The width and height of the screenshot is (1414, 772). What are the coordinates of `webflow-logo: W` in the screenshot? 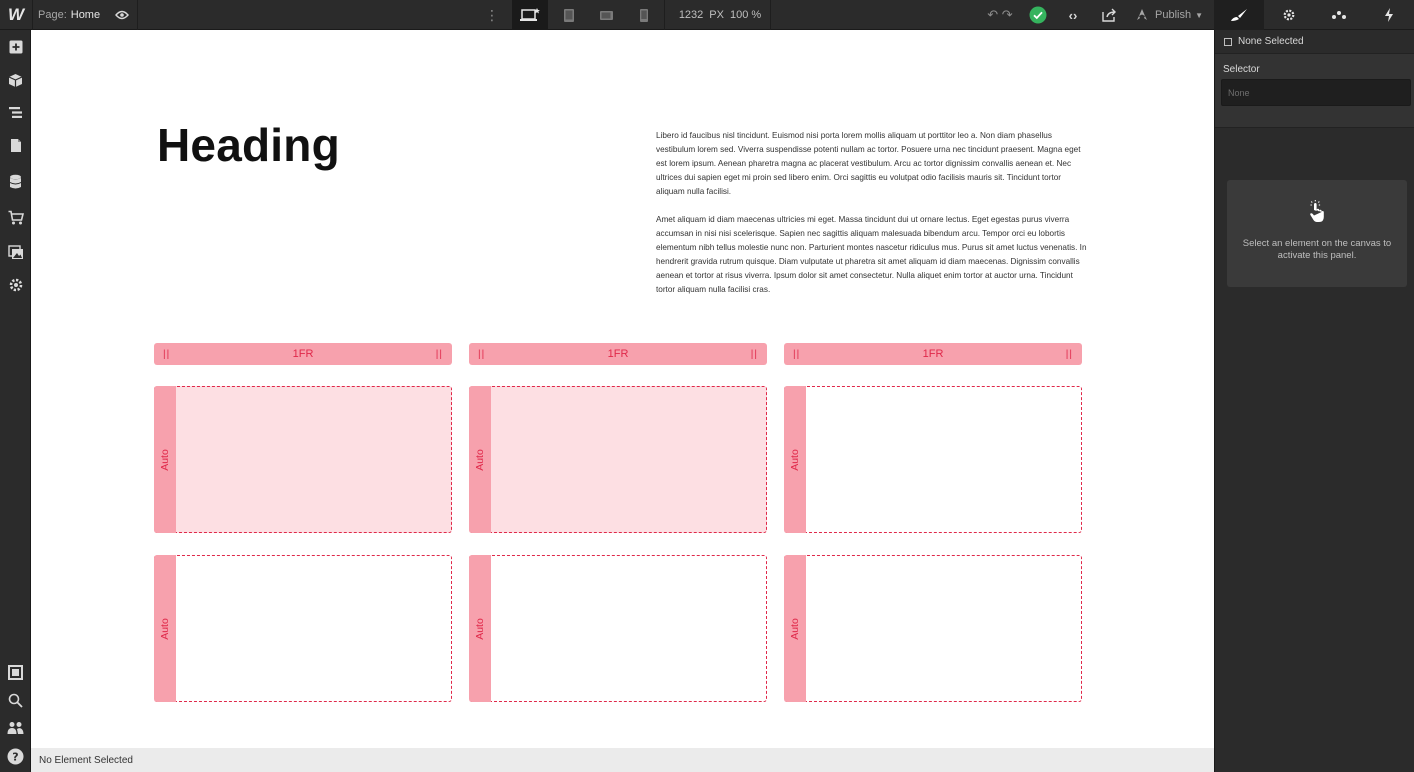 It's located at (16, 15).